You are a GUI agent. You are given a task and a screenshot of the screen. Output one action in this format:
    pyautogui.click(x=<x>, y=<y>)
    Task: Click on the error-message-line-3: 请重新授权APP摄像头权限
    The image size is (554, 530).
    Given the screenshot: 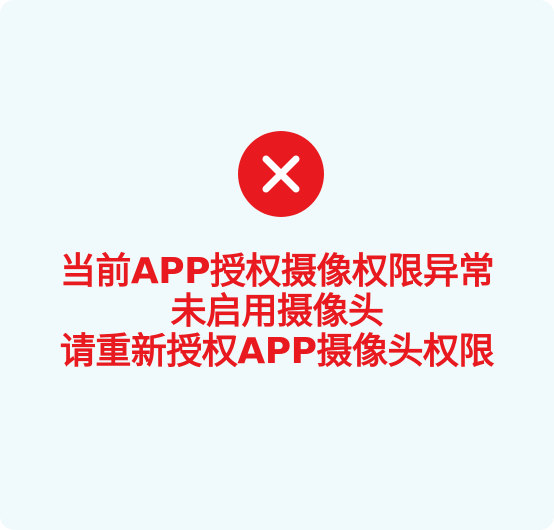 What is the action you would take?
    pyautogui.click(x=277, y=351)
    